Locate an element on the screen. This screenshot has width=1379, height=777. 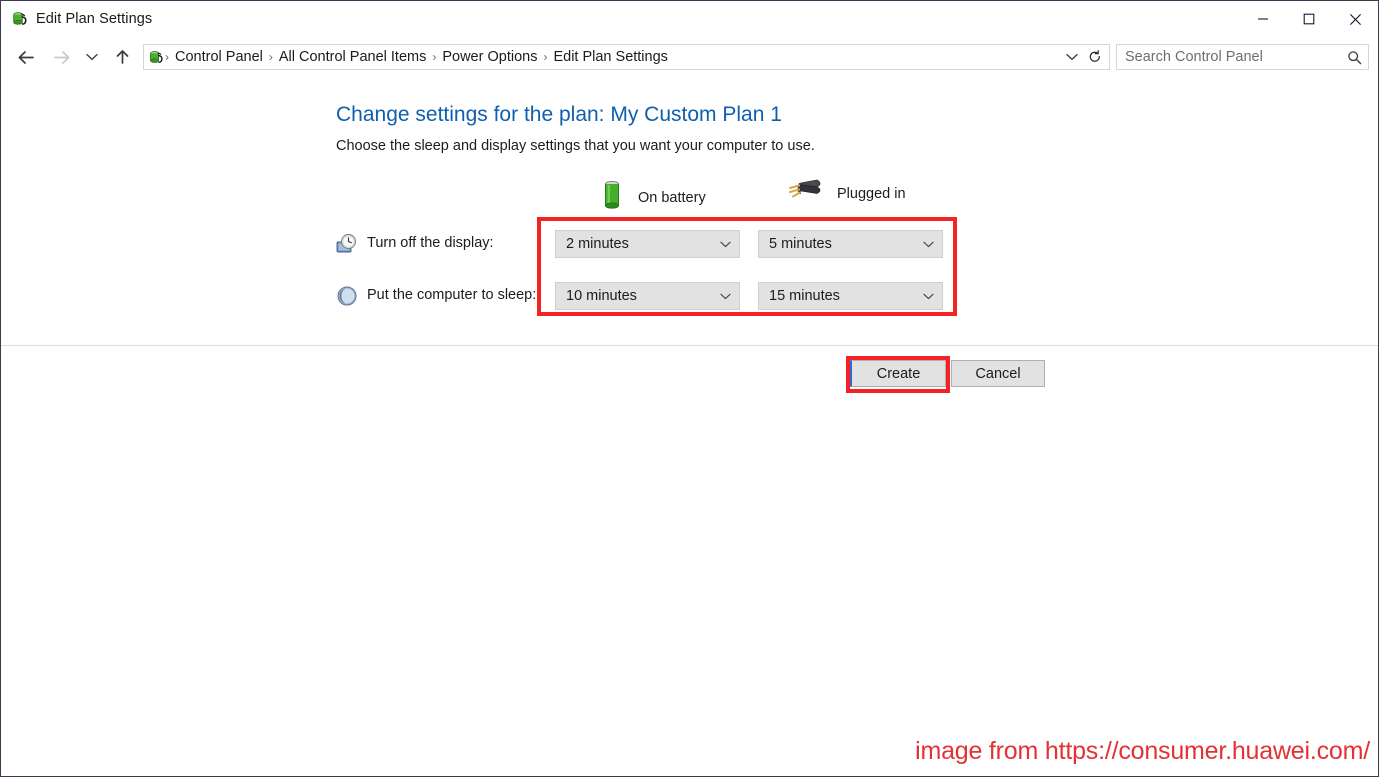
close-button is located at coordinates (1355, 19).